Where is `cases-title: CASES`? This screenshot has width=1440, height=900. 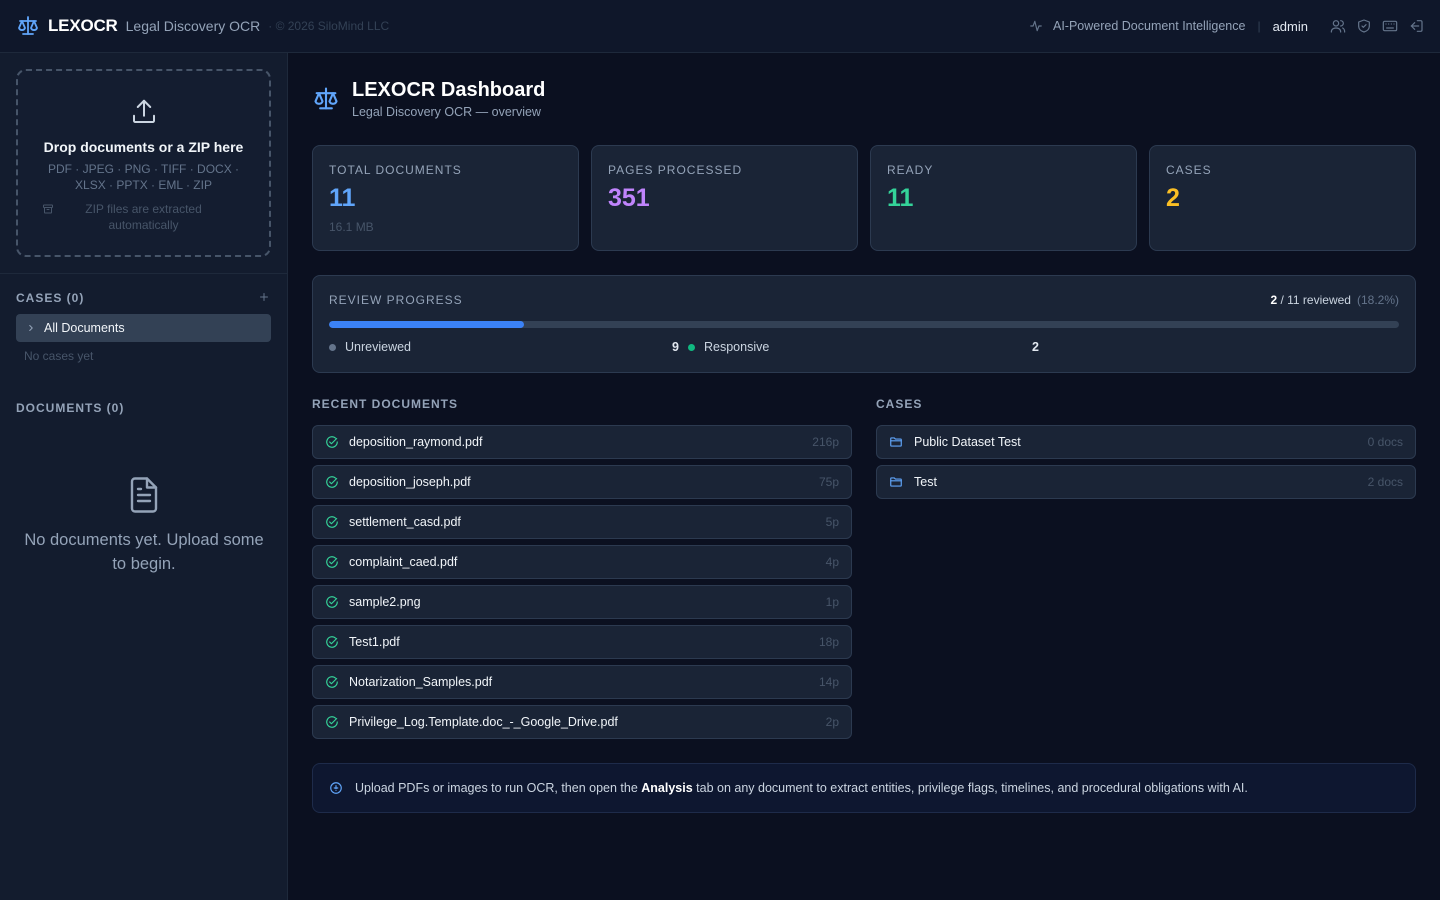 cases-title: CASES is located at coordinates (899, 404).